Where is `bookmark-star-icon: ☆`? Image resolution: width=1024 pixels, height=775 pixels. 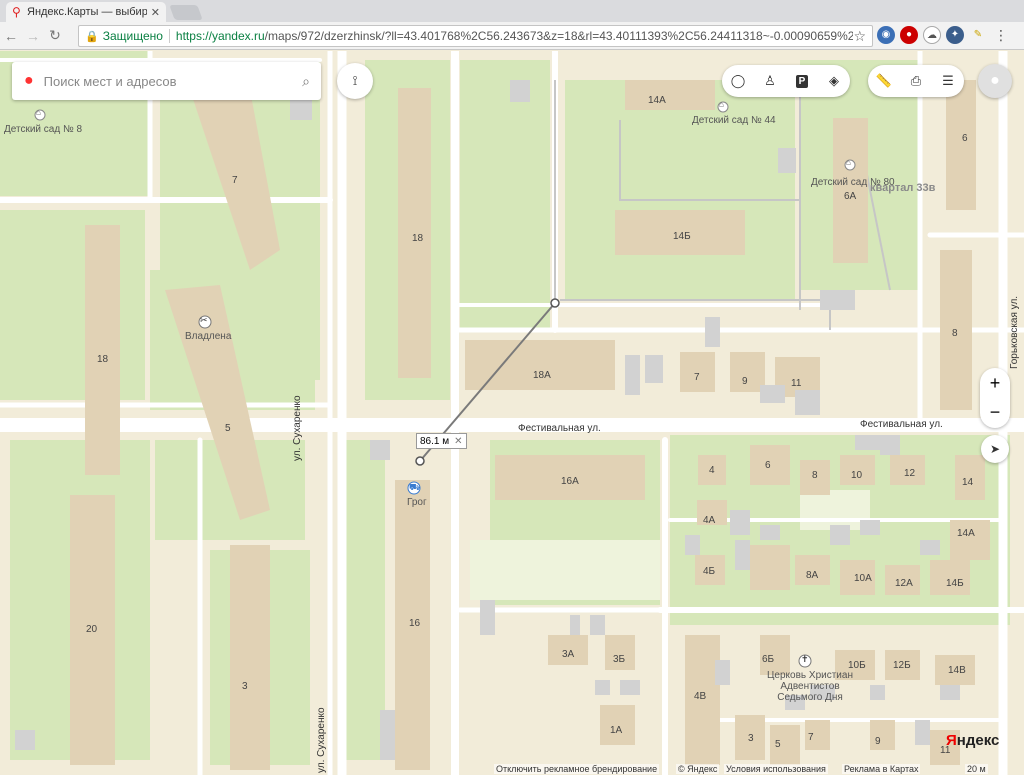
bookmark-star-icon: ☆ is located at coordinates (859, 36).